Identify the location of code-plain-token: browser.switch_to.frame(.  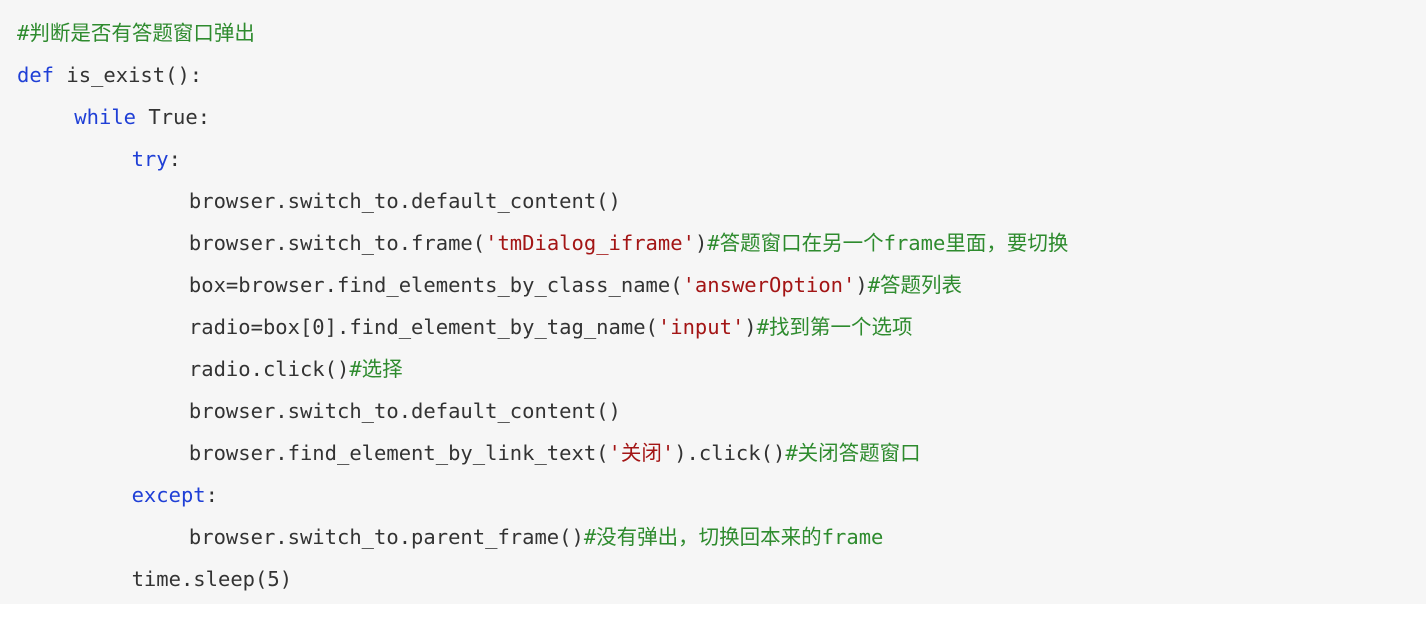
(337, 243).